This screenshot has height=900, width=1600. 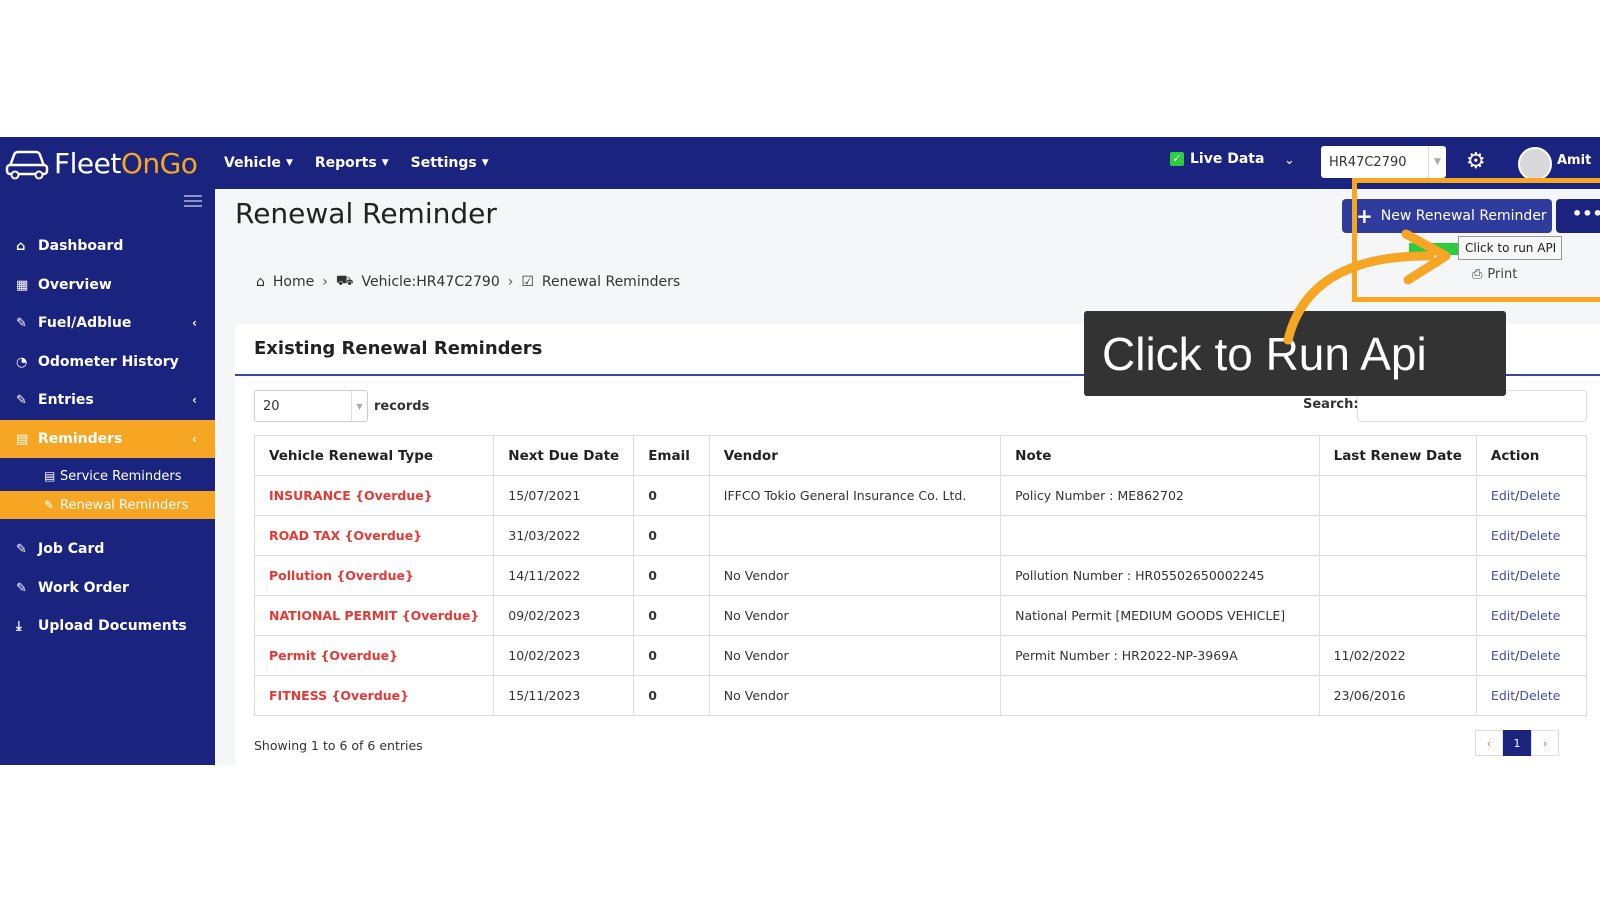 I want to click on sidebar-item-label: Upload Documents, so click(x=112, y=626).